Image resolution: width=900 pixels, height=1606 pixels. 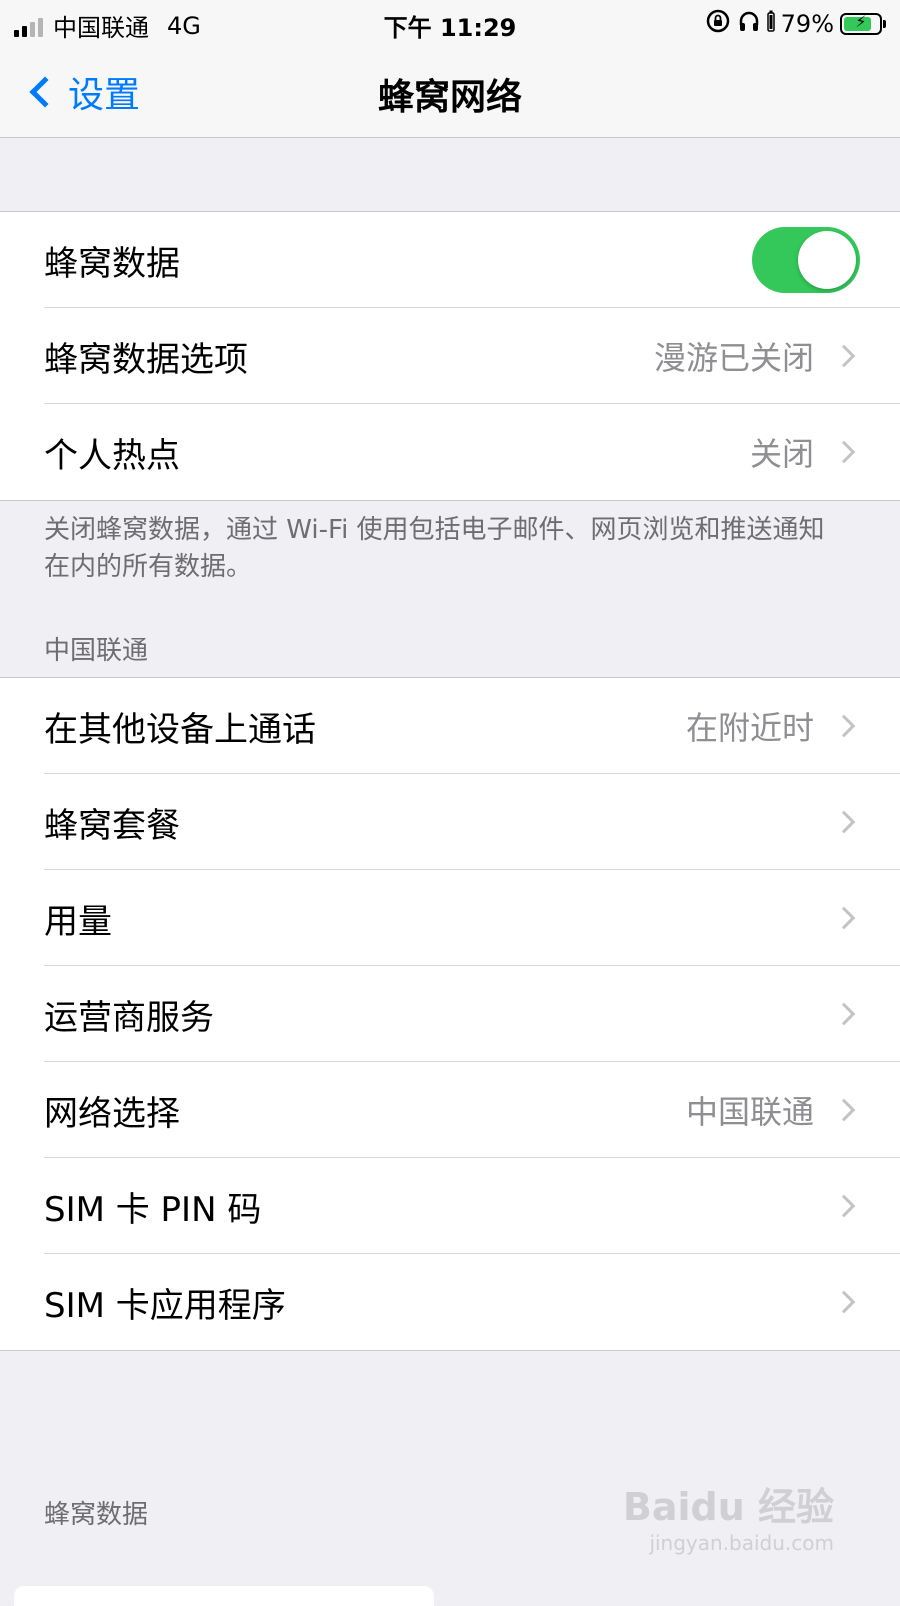 What do you see at coordinates (749, 1112) in the screenshot?
I see `network-selection-value: 中国联通` at bounding box center [749, 1112].